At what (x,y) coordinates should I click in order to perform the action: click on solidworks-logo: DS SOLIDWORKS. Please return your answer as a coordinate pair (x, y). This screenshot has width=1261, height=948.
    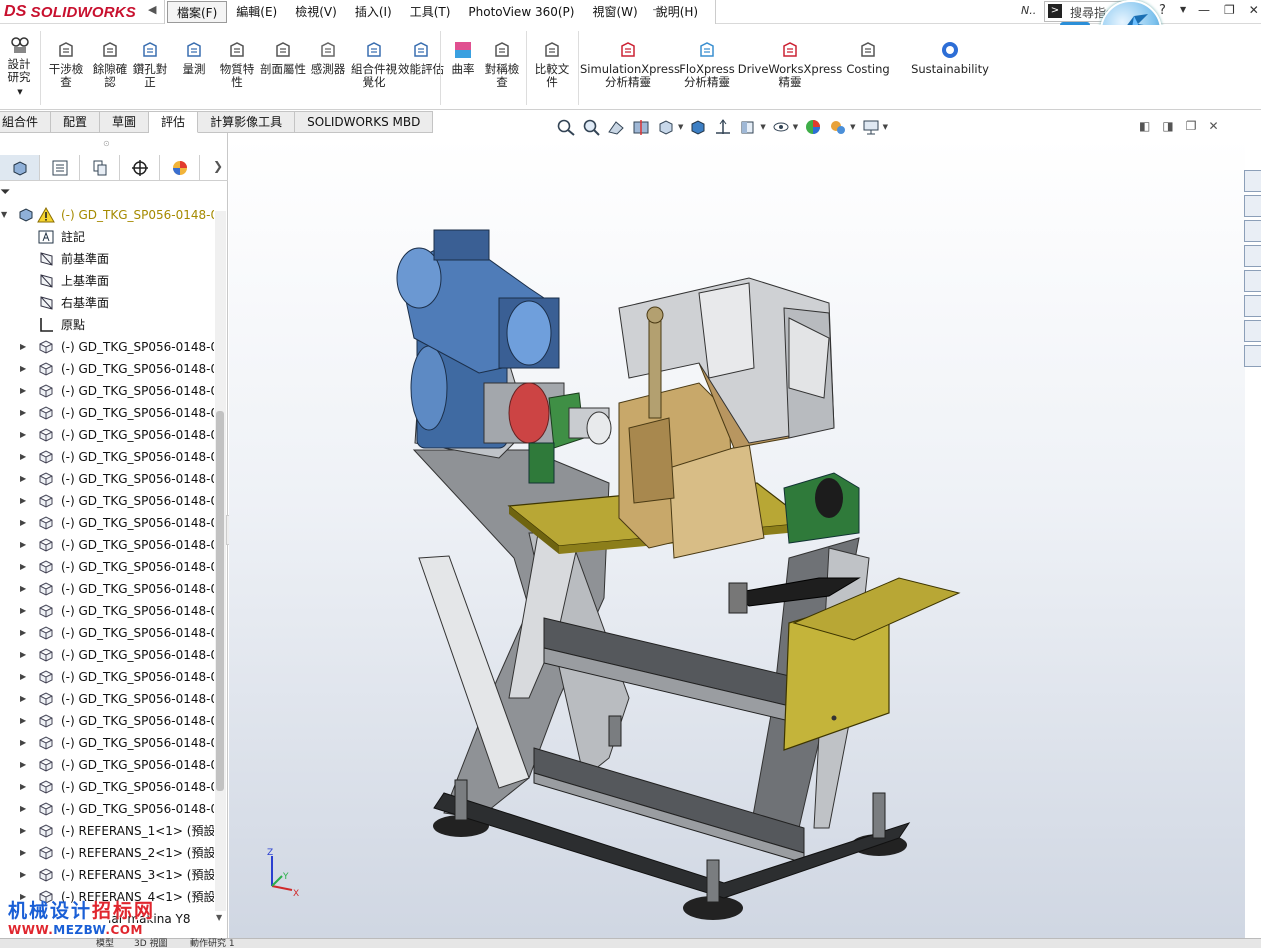
    Looking at the image, I should click on (70, 12).